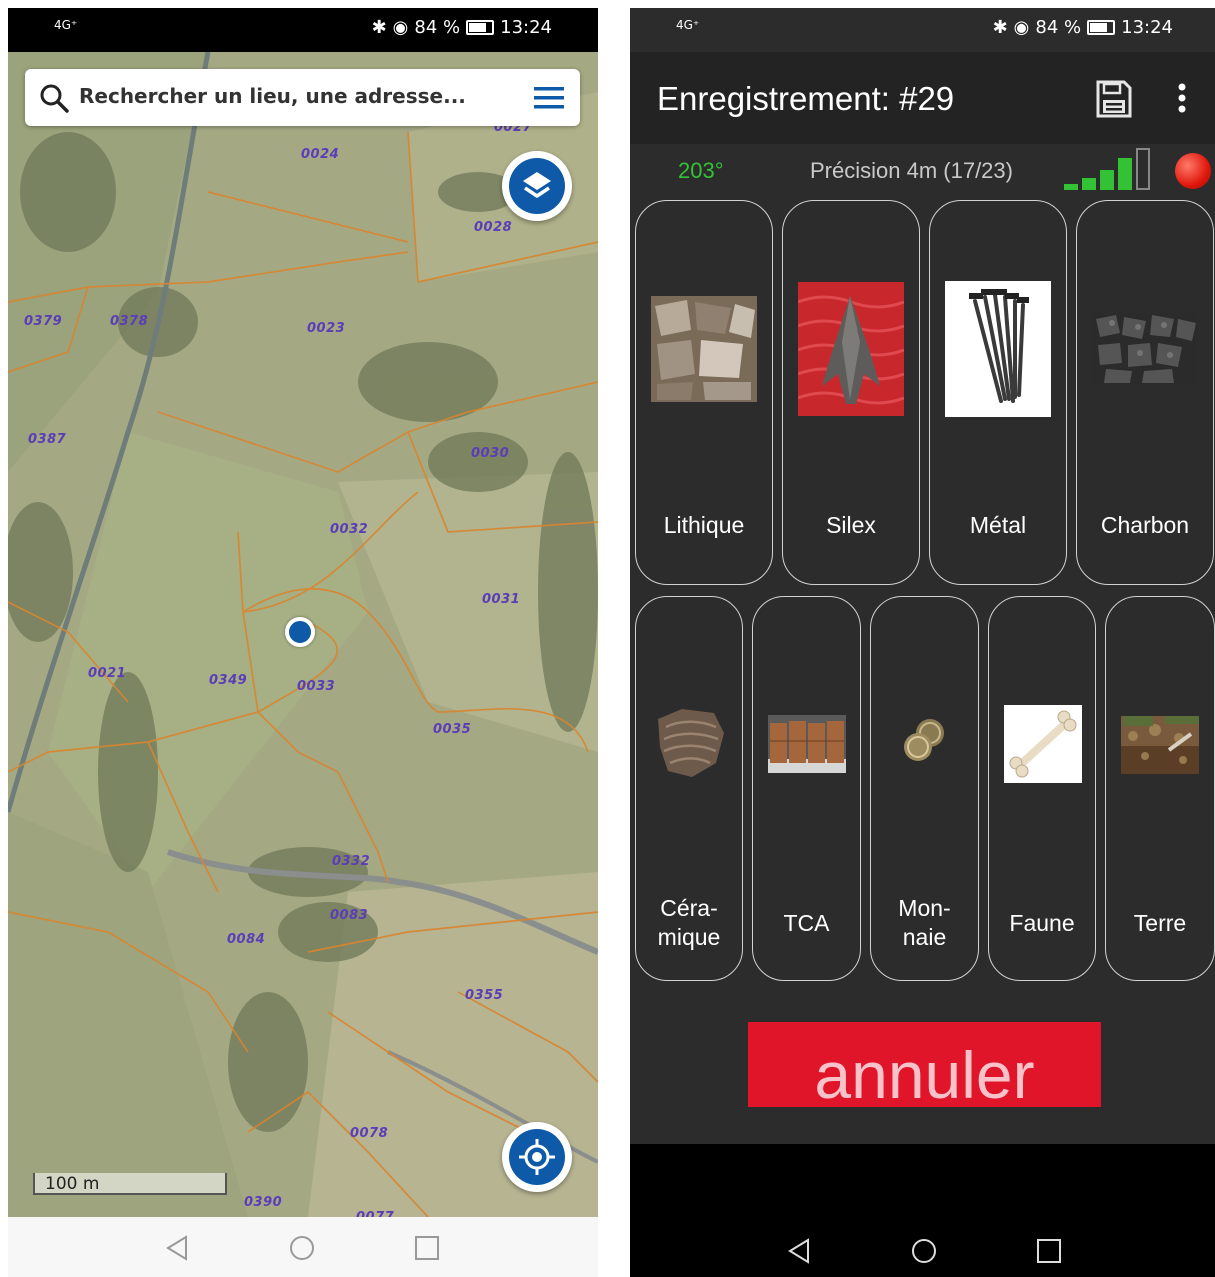 The height and width of the screenshot is (1277, 1215). I want to click on locate-me-button, so click(537, 1157).